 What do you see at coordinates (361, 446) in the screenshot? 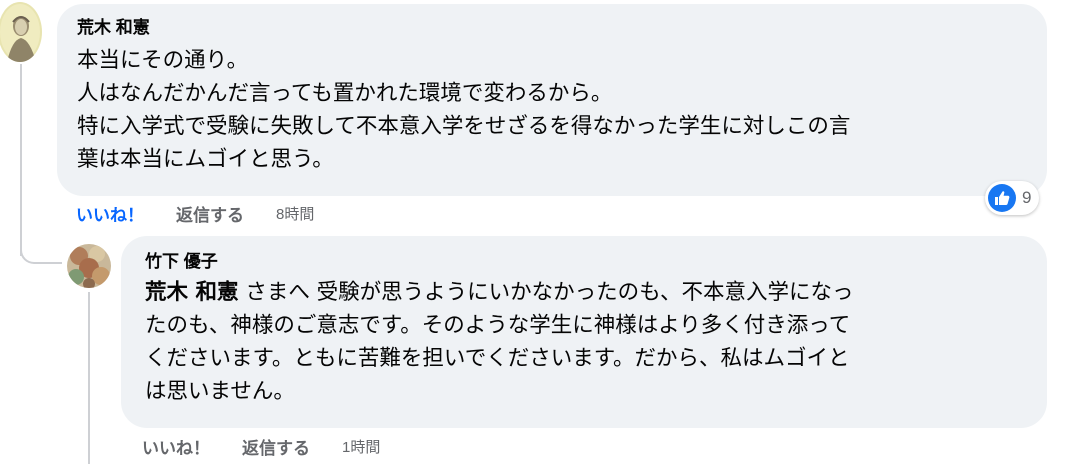
I see `reply-timestamp: 1時間` at bounding box center [361, 446].